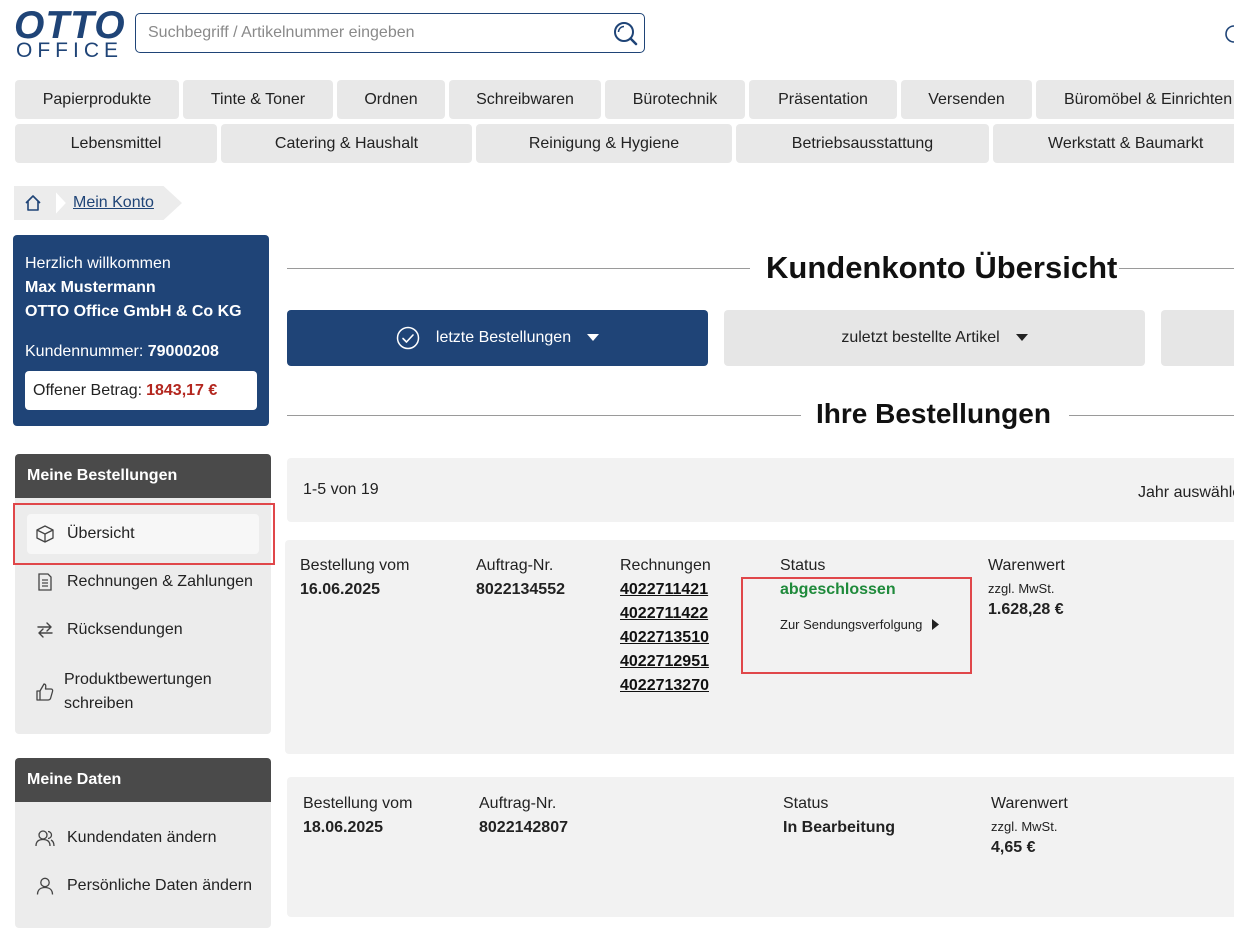  I want to click on invoice-icon, so click(45, 582).